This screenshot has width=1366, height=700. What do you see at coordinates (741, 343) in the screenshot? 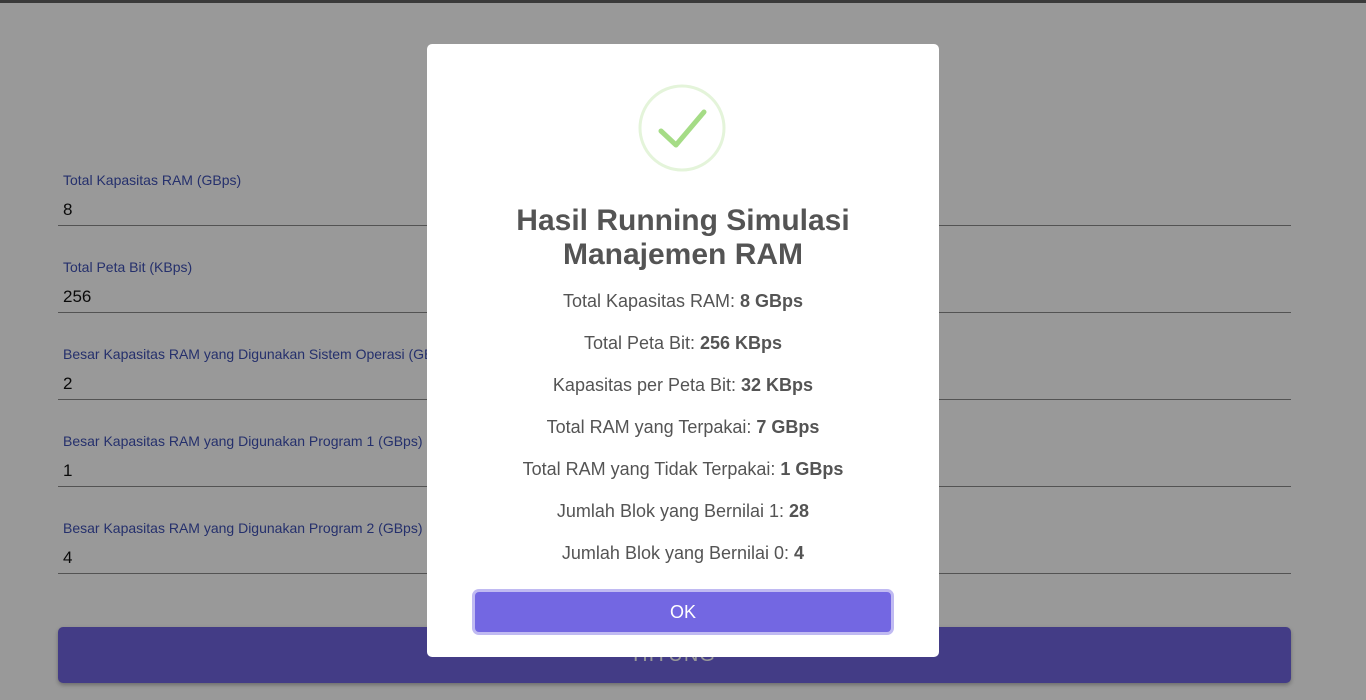
I see `result-value: 256 KBps` at bounding box center [741, 343].